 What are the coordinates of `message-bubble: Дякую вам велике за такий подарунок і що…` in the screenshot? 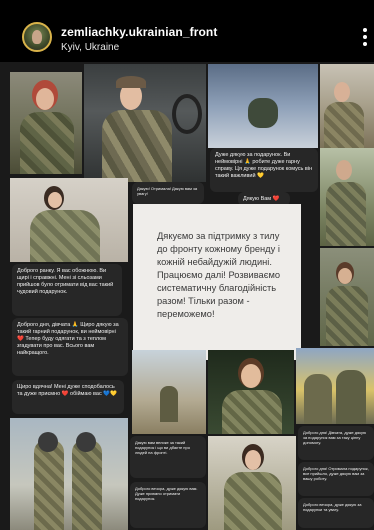 It's located at (168, 457).